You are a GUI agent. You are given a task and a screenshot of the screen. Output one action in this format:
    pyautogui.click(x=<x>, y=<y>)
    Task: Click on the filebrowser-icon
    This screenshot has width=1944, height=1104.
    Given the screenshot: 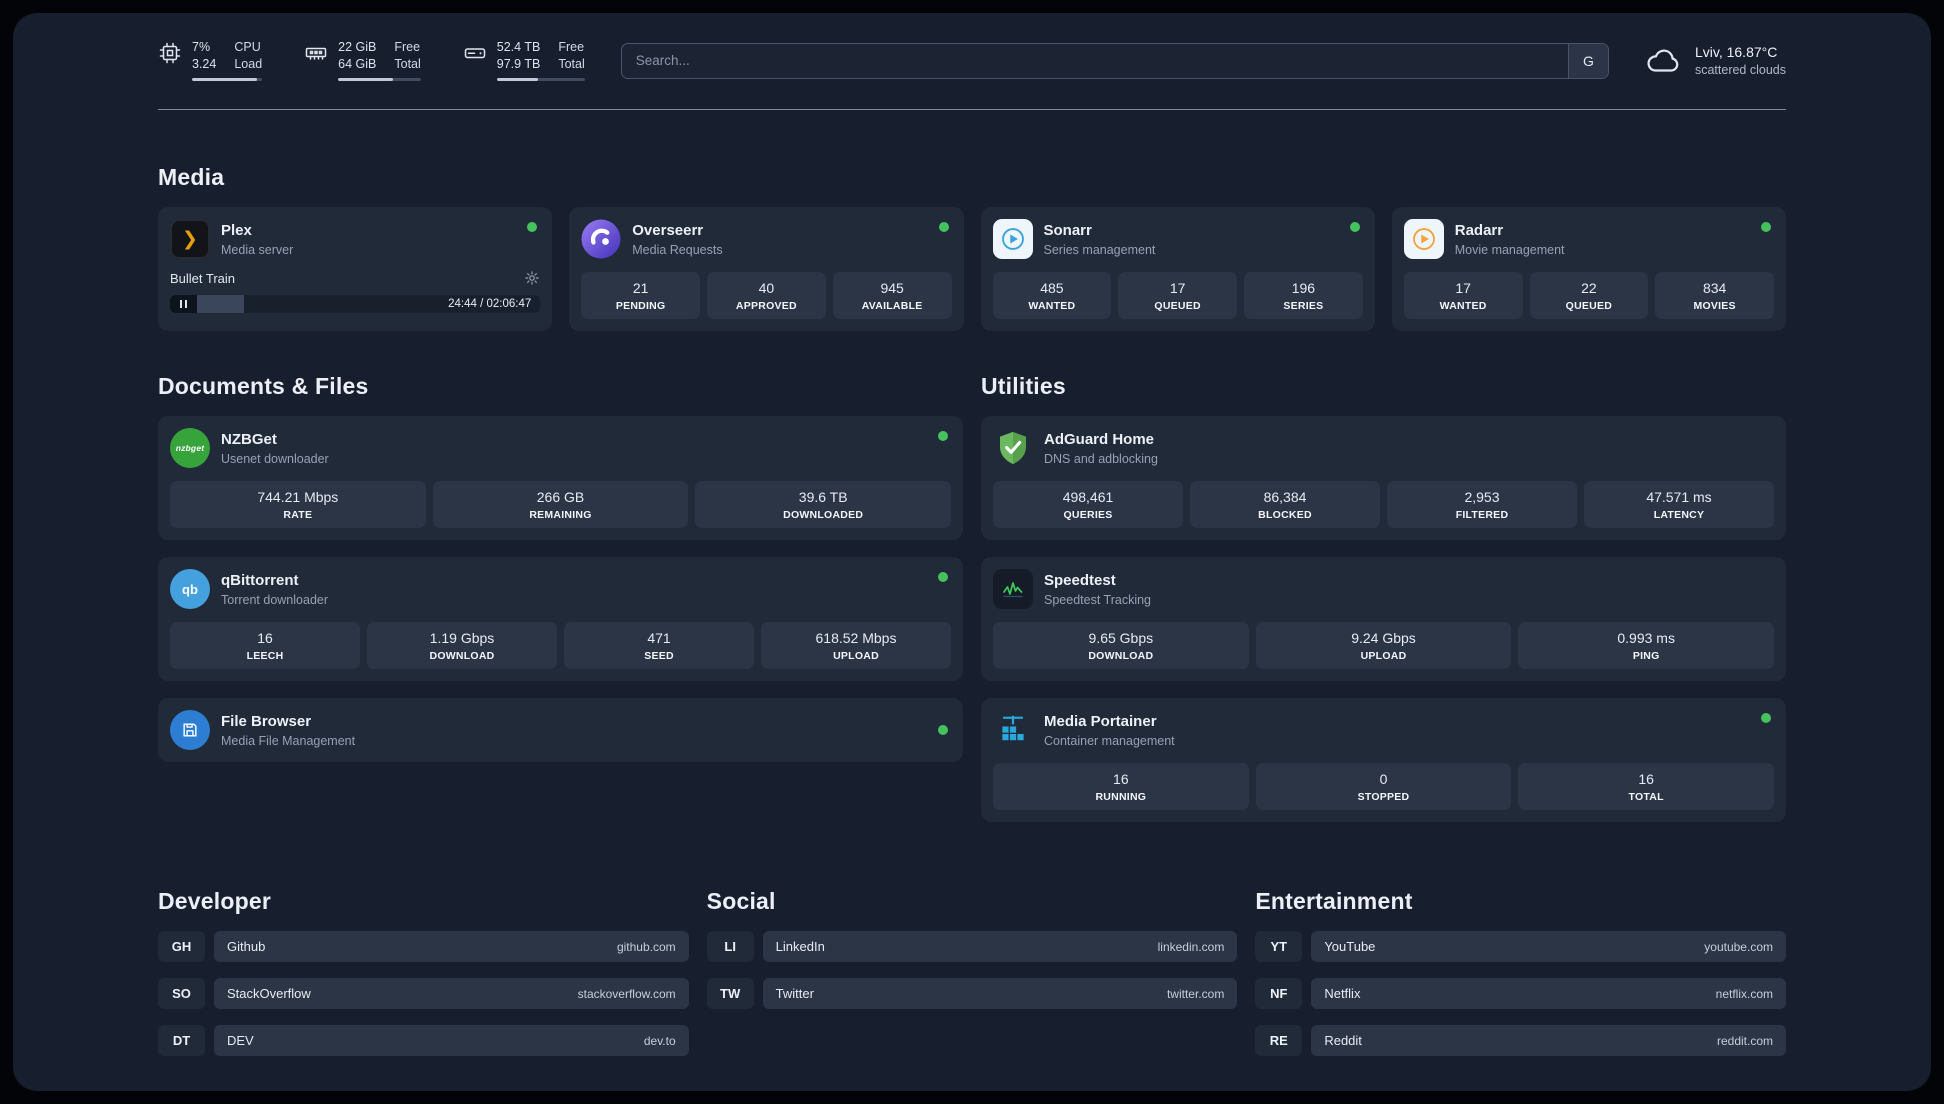 What is the action you would take?
    pyautogui.click(x=190, y=730)
    